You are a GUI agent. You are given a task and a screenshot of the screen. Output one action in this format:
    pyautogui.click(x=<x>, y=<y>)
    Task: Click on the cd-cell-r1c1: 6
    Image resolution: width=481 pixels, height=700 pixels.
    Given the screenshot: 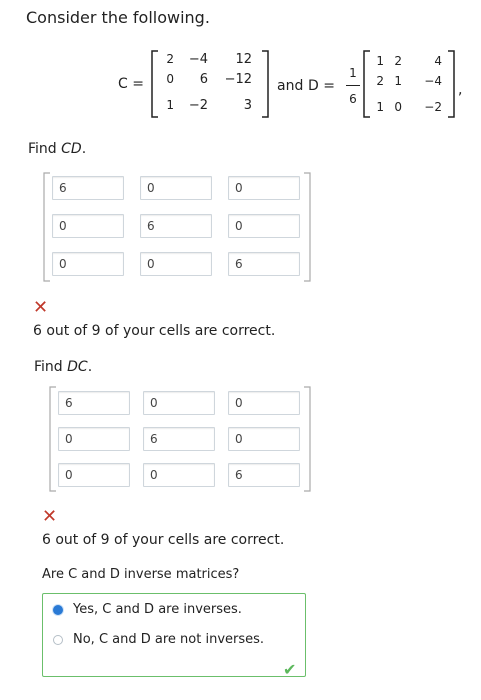 What is the action you would take?
    pyautogui.click(x=88, y=188)
    